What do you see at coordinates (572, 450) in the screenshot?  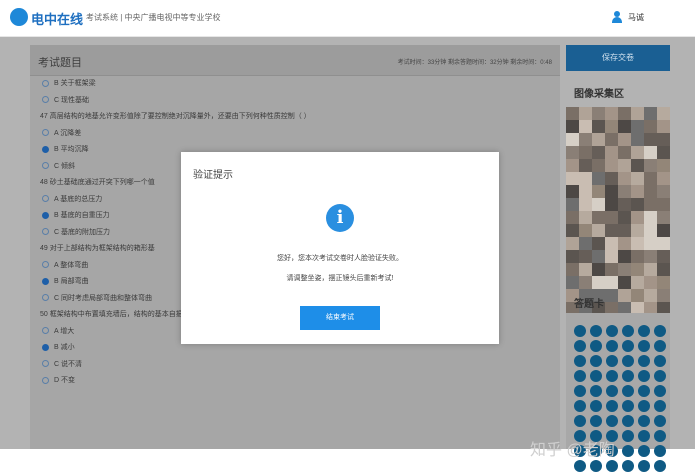 I see `watermark: 知乎 @老陶` at bounding box center [572, 450].